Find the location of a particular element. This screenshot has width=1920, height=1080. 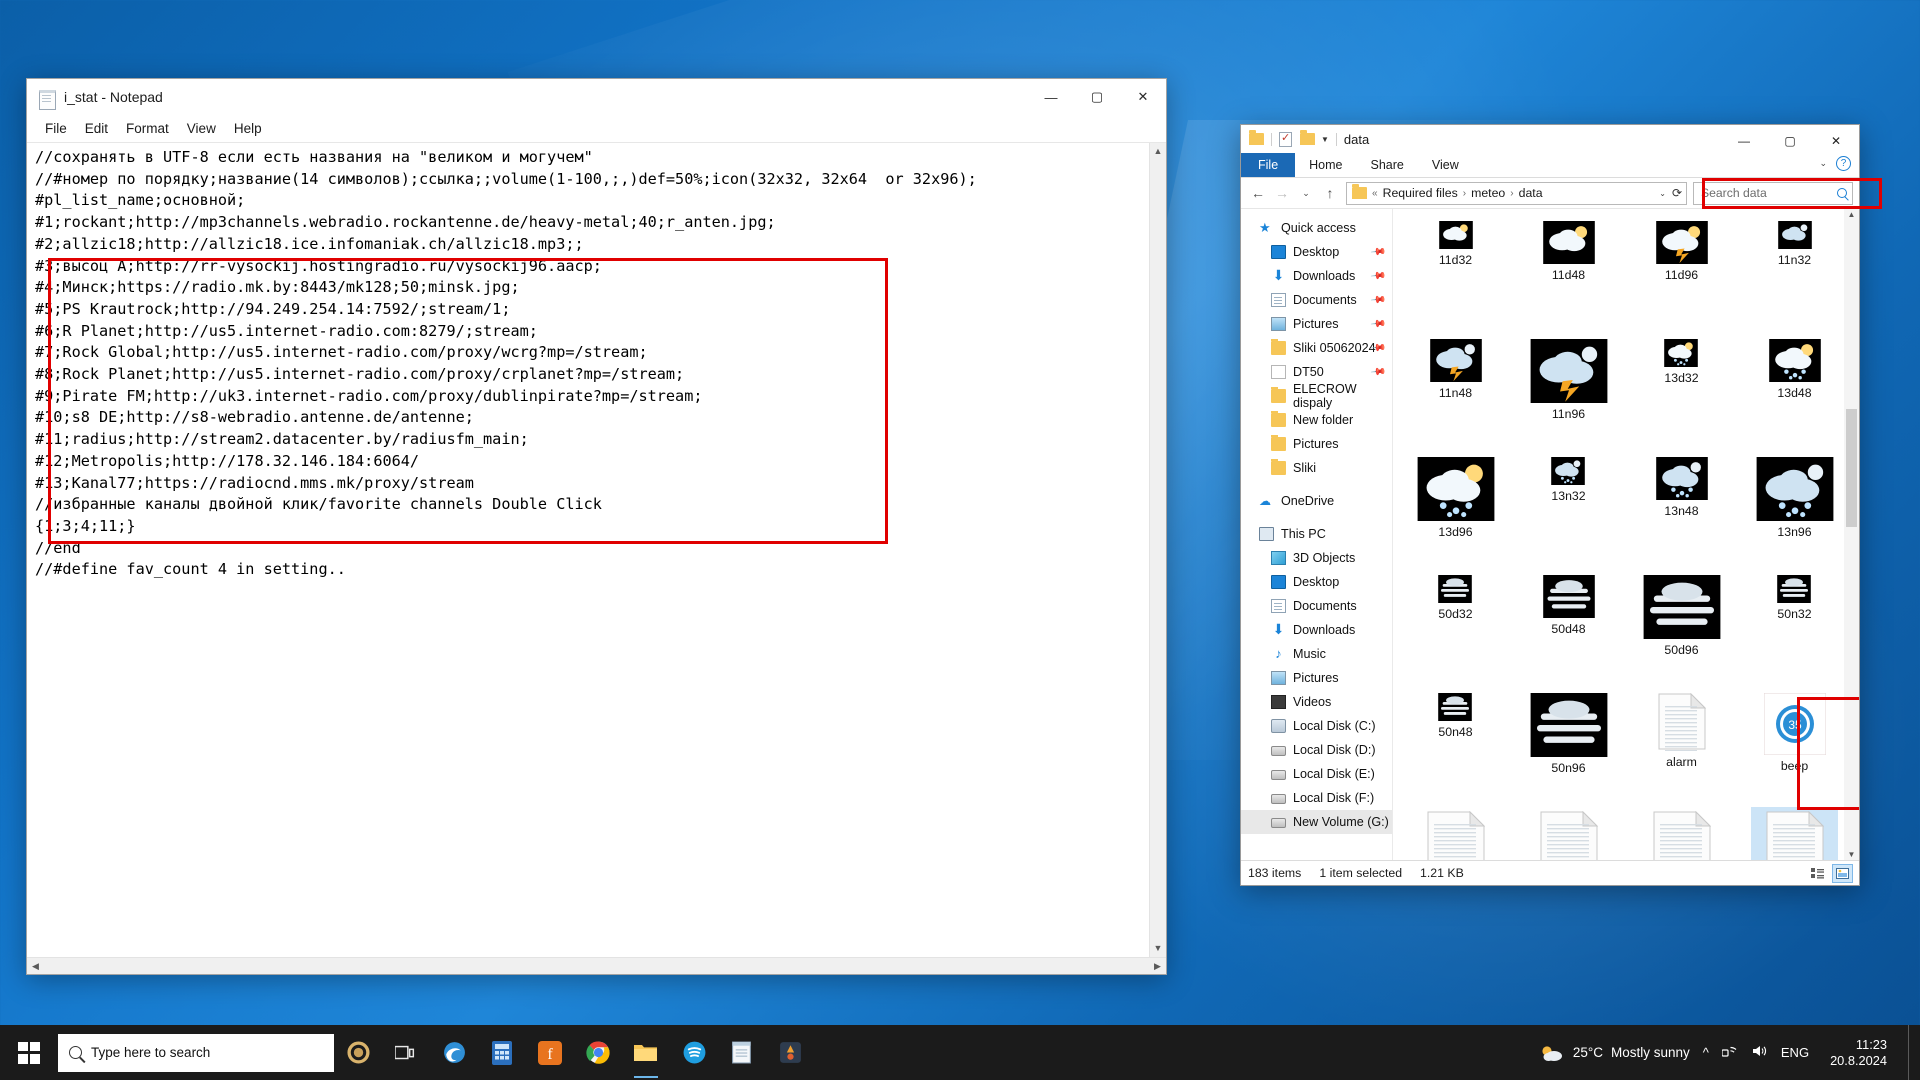

breadcrumb-required-files: Required files is located at coordinates (1420, 193).